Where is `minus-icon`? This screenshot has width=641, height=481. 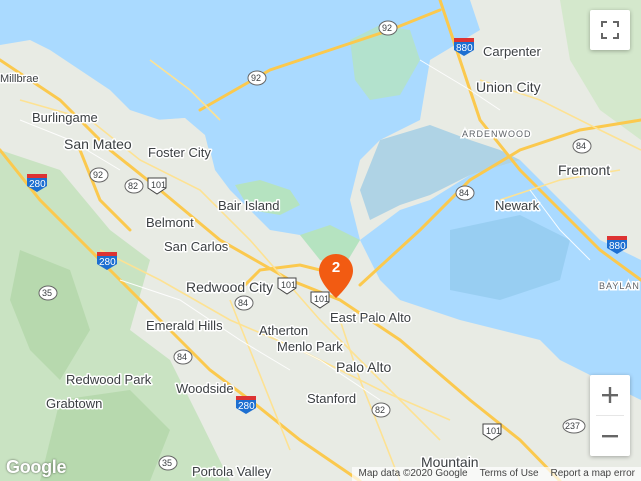
minus-icon is located at coordinates (610, 436).